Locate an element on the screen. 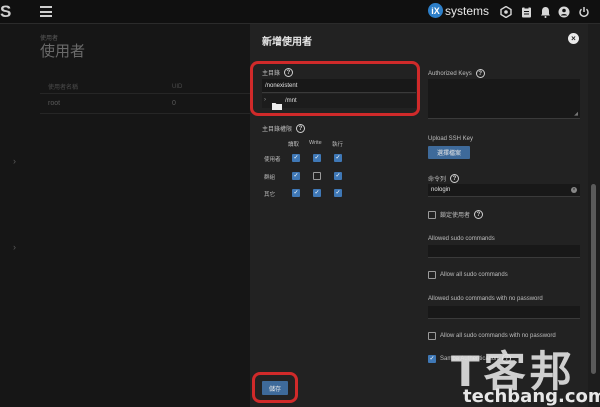 This screenshot has height=407, width=600. logo-fragment: S is located at coordinates (6, 11).